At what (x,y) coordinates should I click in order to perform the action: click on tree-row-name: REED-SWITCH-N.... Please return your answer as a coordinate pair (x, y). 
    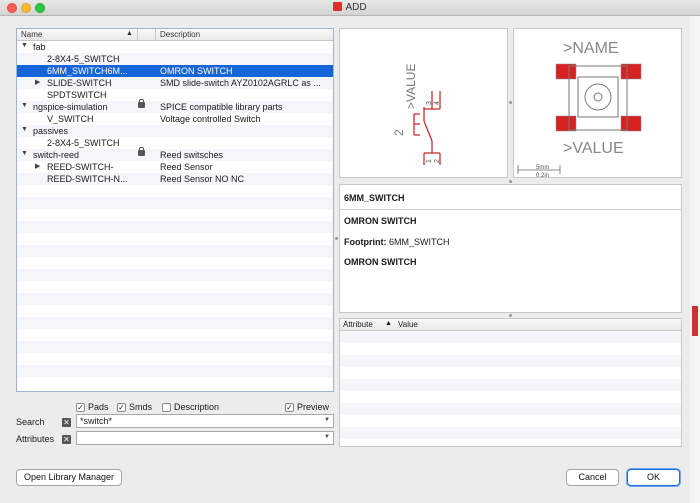
    Looking at the image, I should click on (87, 179).